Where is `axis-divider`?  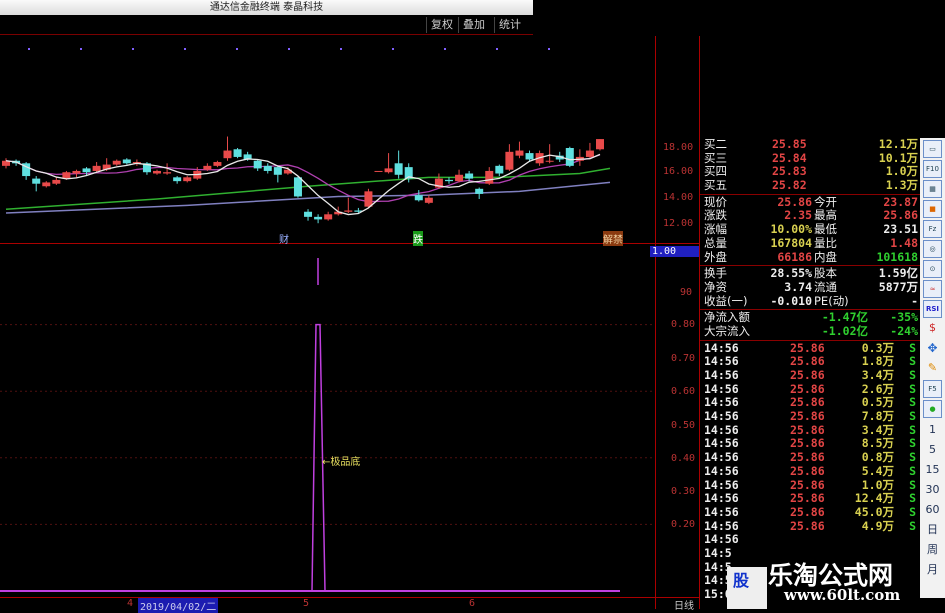 axis-divider is located at coordinates (655, 322).